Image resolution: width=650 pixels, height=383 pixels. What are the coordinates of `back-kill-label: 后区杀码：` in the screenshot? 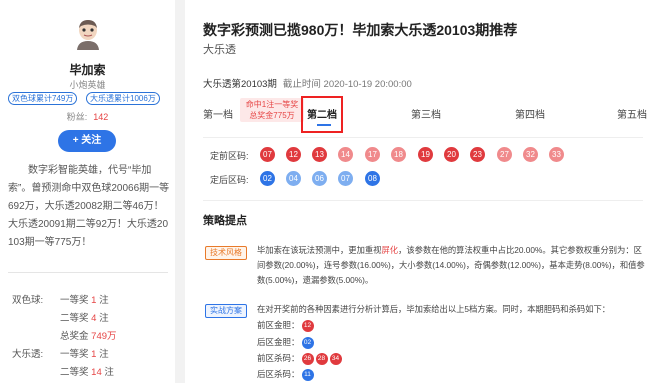 It's located at (278, 374).